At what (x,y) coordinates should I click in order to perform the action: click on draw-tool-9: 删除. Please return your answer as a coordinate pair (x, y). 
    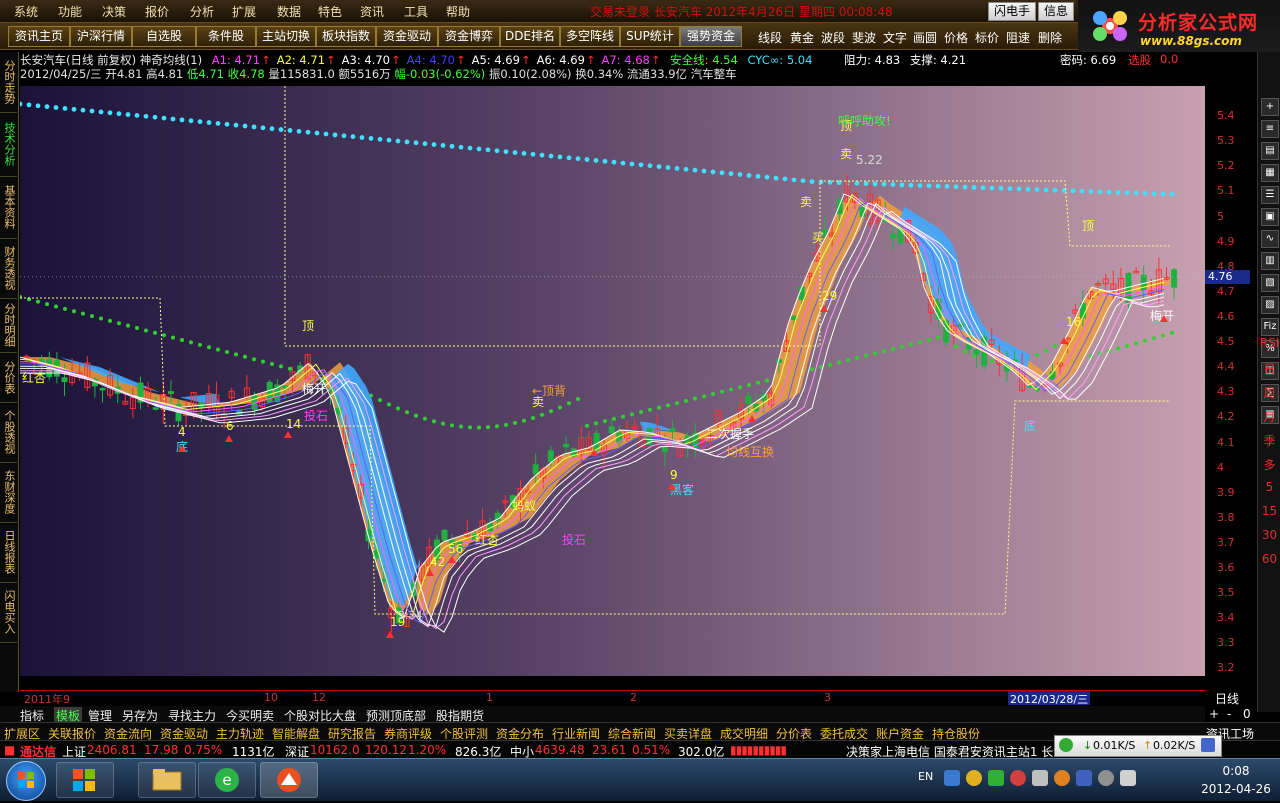
    Looking at the image, I should click on (1050, 37).